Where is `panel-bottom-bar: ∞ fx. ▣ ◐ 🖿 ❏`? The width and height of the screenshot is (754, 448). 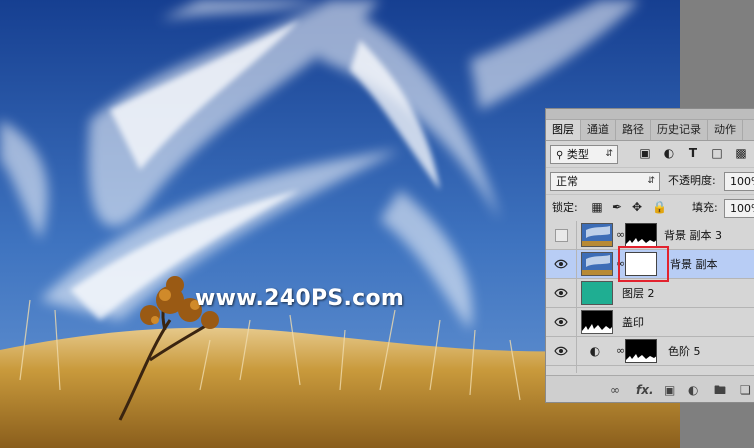
panel-bottom-bar: ∞ fx. ▣ ◐ 🖿 ❏ is located at coordinates (650, 388).